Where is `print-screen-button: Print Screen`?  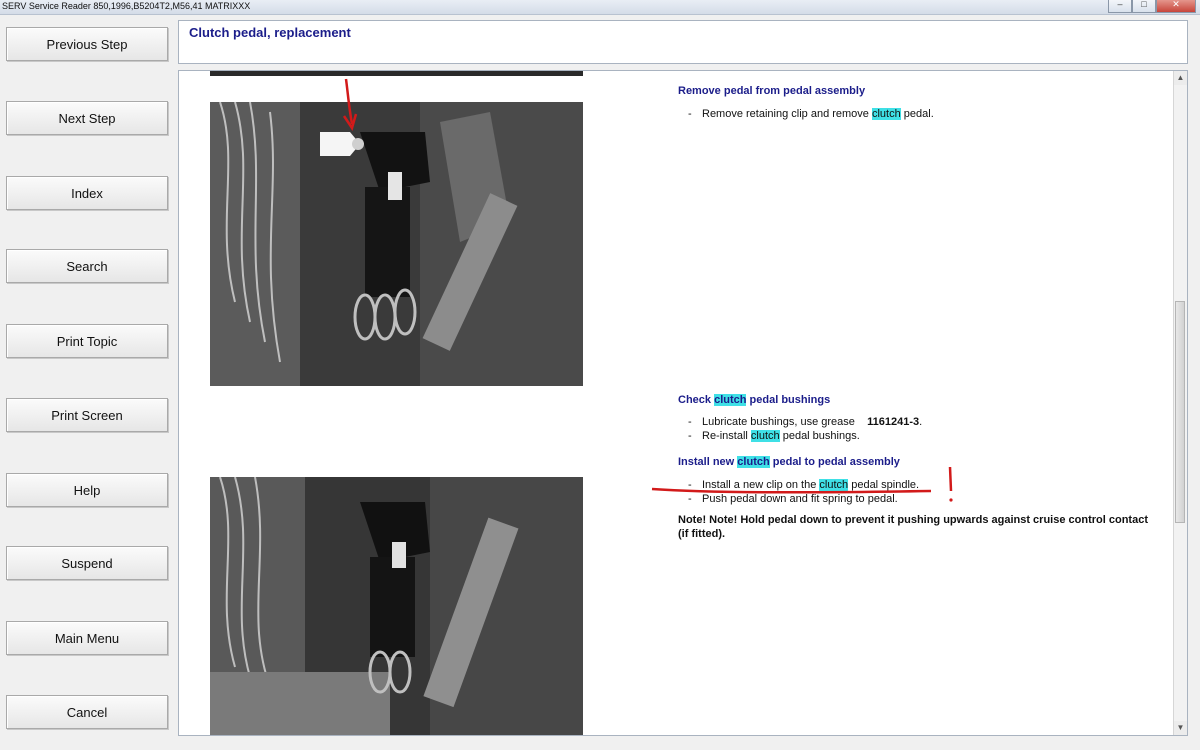
print-screen-button: Print Screen is located at coordinates (87, 415).